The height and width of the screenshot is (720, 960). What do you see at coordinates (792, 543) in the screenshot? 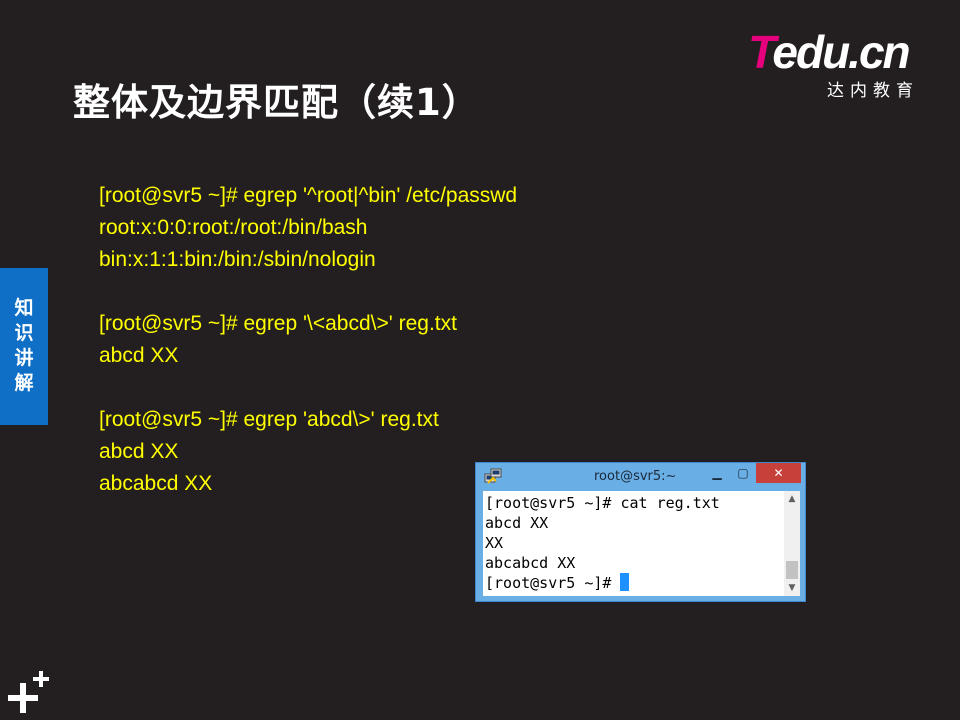
I see `terminal-scrollbar: ▲ ▼` at bounding box center [792, 543].